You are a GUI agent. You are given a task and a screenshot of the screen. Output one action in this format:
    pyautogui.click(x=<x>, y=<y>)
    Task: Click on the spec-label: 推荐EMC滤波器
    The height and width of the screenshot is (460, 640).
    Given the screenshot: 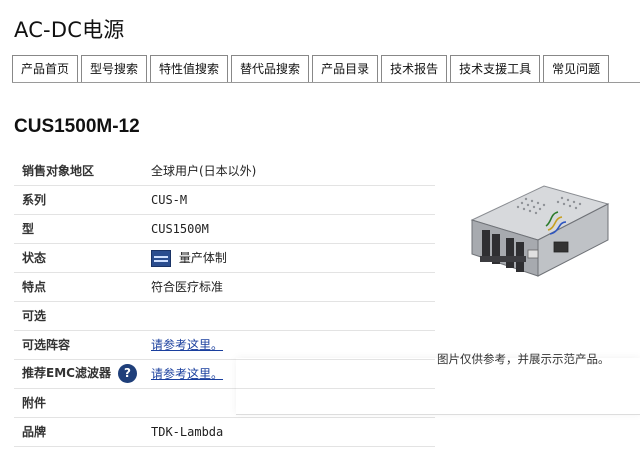 What is the action you would take?
    pyautogui.click(x=66, y=373)
    